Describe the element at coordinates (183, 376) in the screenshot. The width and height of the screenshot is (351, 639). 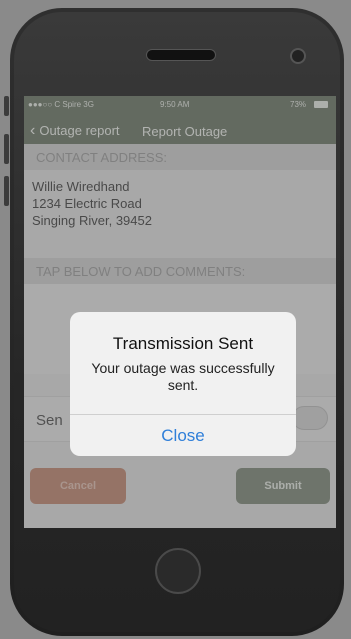
I see `alert-message: Your outage was successfully sent.` at that location.